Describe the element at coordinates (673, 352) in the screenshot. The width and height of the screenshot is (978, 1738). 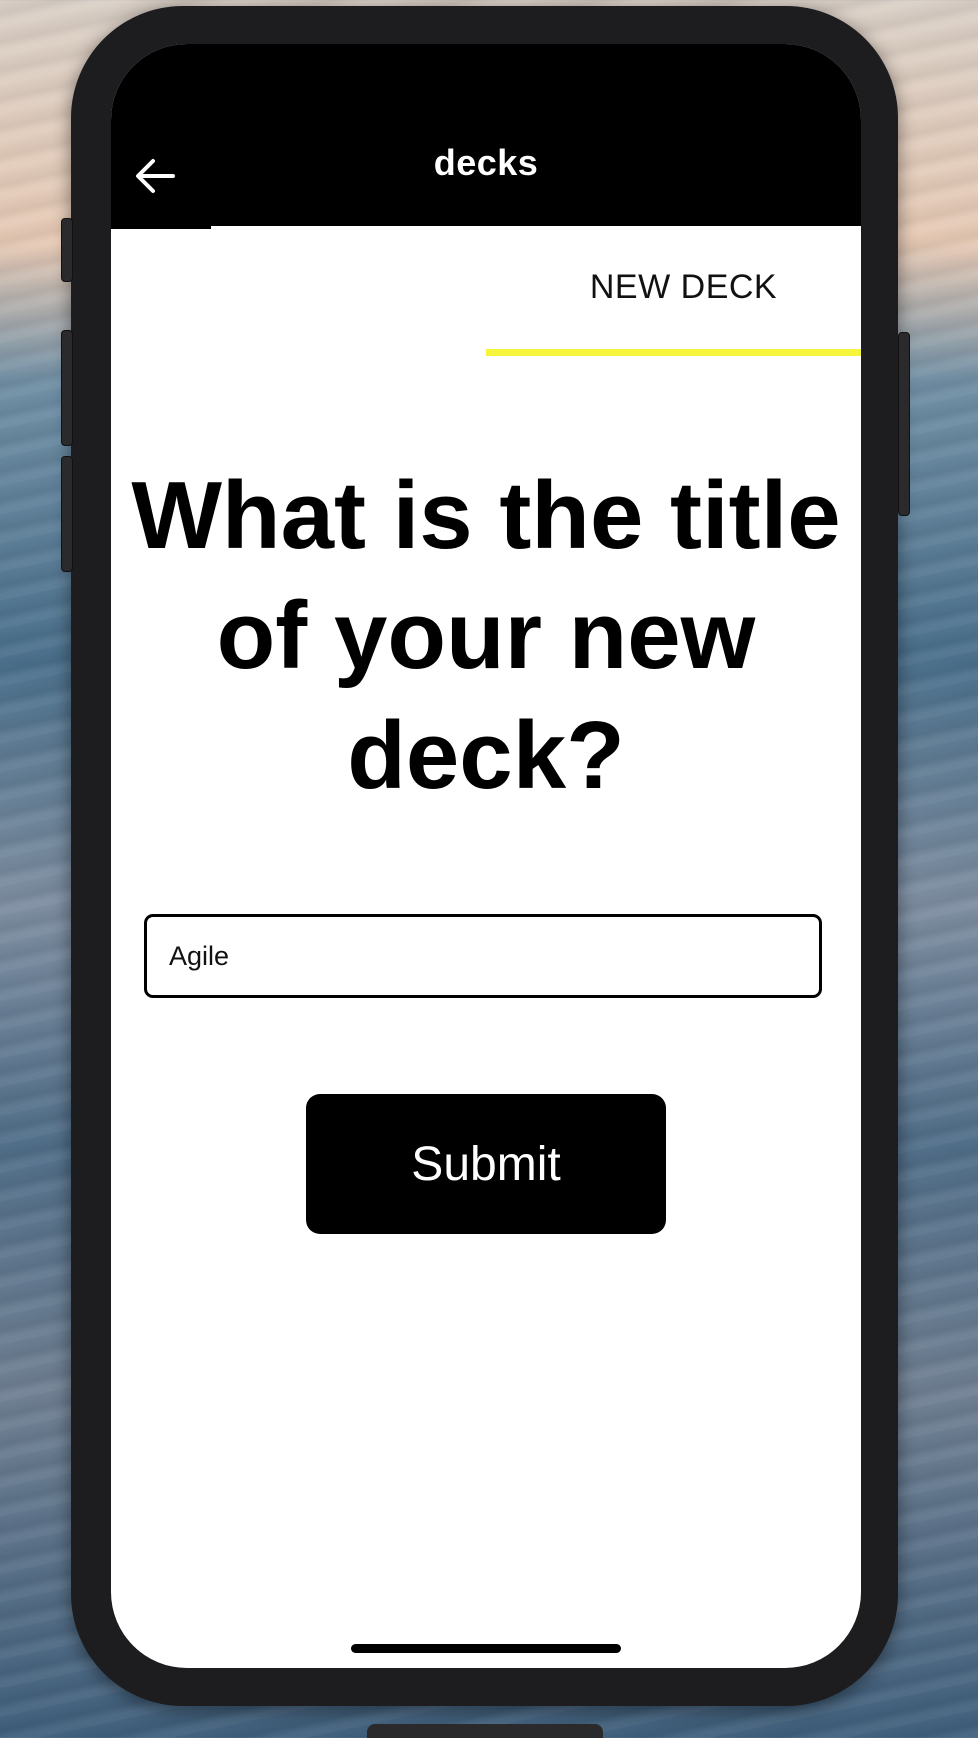
I see `active-tab-indicator` at that location.